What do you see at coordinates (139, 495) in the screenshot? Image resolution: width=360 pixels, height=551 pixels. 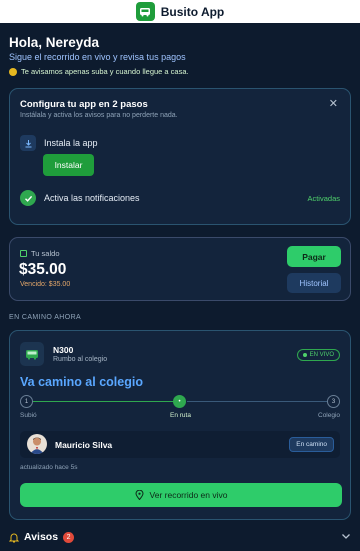 I see `location-pin-icon` at bounding box center [139, 495].